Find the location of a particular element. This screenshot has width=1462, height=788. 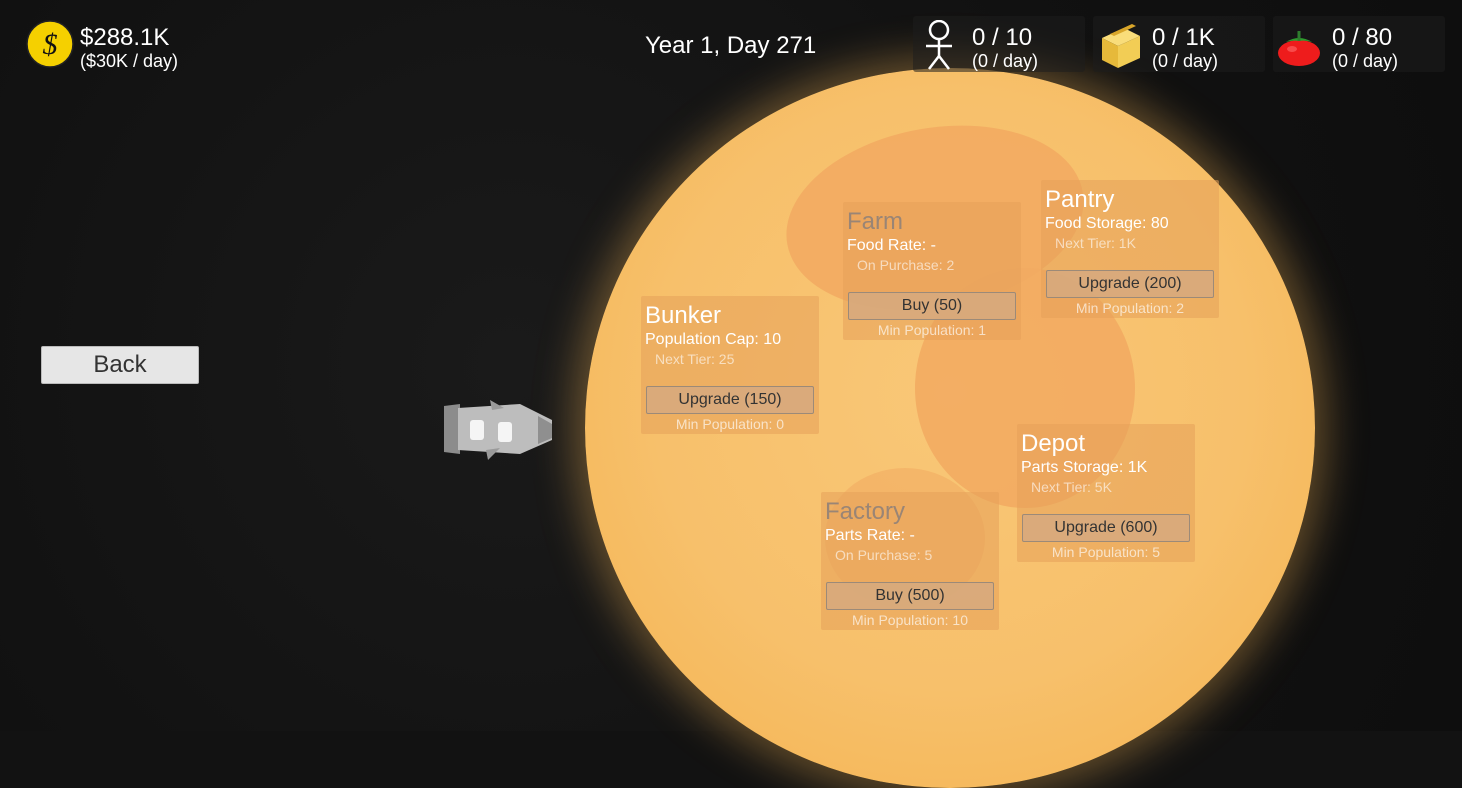

building-title: Factory is located at coordinates (865, 511).